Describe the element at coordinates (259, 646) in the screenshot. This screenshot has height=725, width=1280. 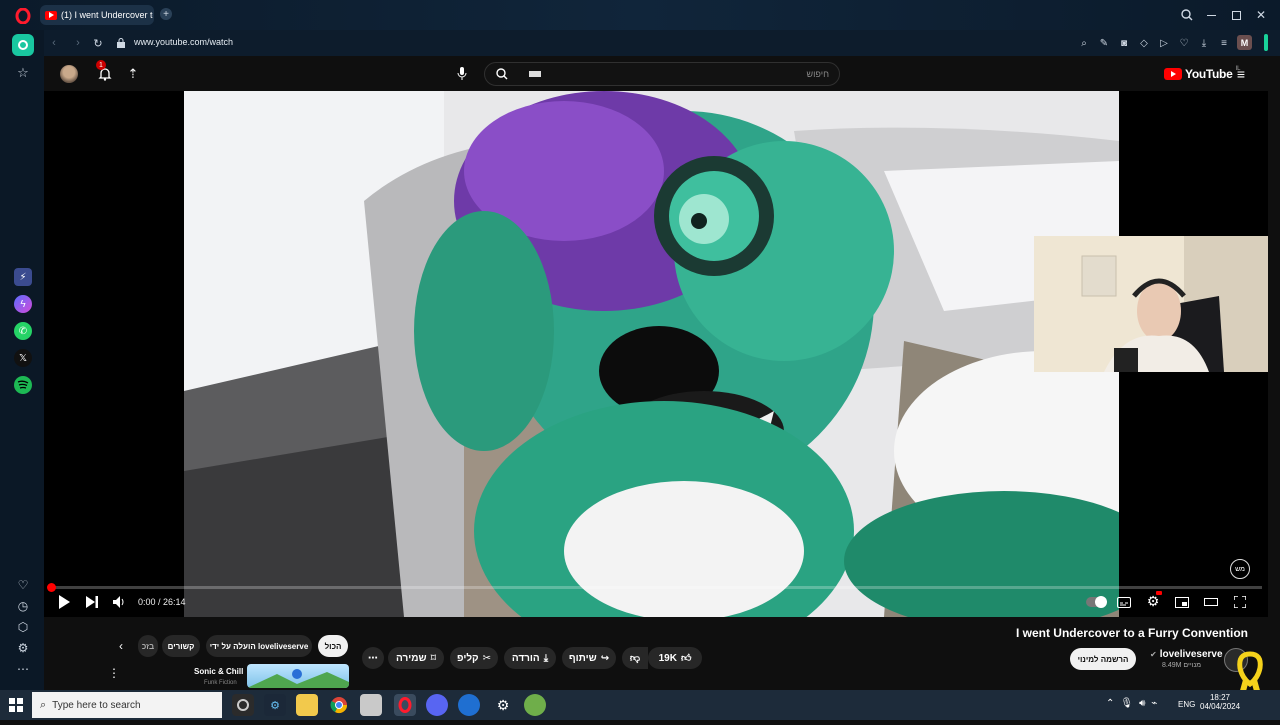
I see `chip-uploaded-by: הועלה על ידי loveliveserve` at that location.